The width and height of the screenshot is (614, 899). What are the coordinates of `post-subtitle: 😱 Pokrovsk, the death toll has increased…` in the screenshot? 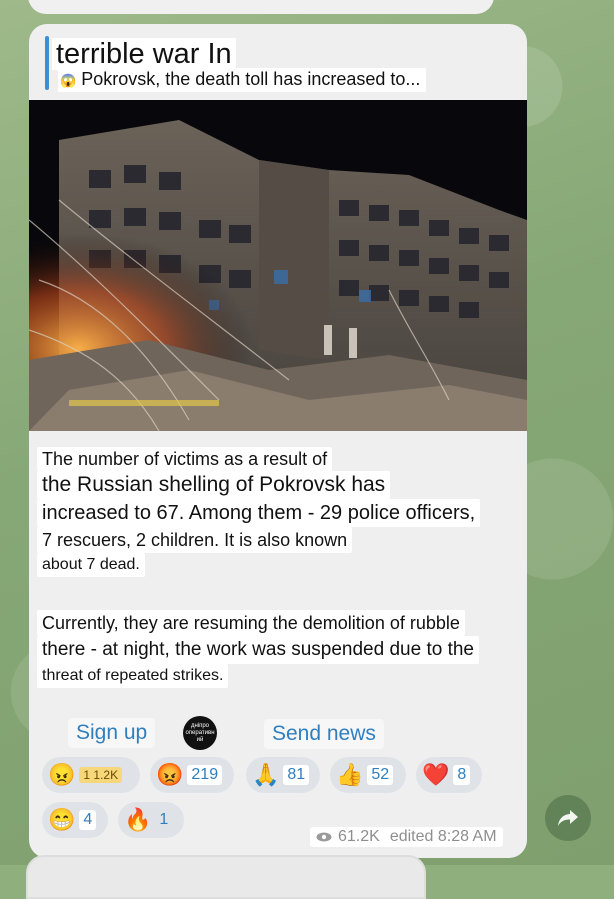 It's located at (242, 80).